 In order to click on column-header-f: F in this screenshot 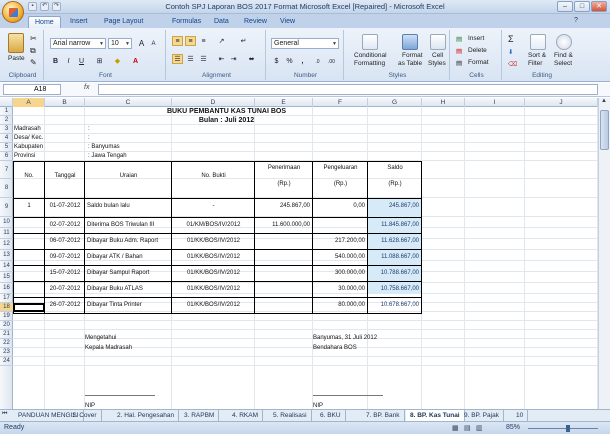, I will do `click(340, 102)`.